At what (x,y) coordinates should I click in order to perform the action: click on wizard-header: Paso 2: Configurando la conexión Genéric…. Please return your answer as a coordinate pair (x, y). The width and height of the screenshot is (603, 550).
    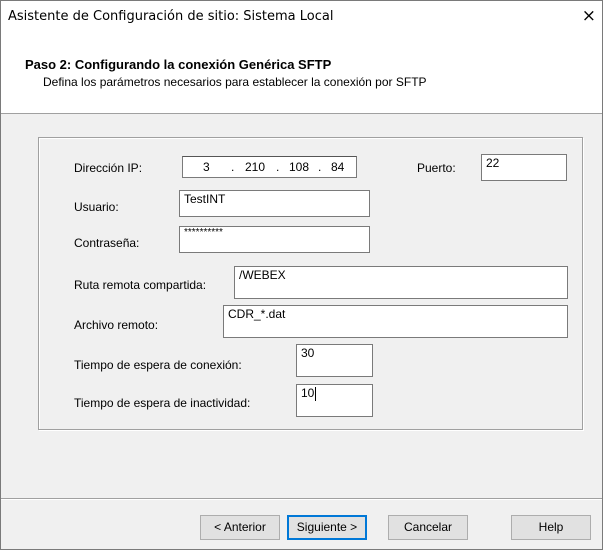
    Looking at the image, I should click on (301, 73).